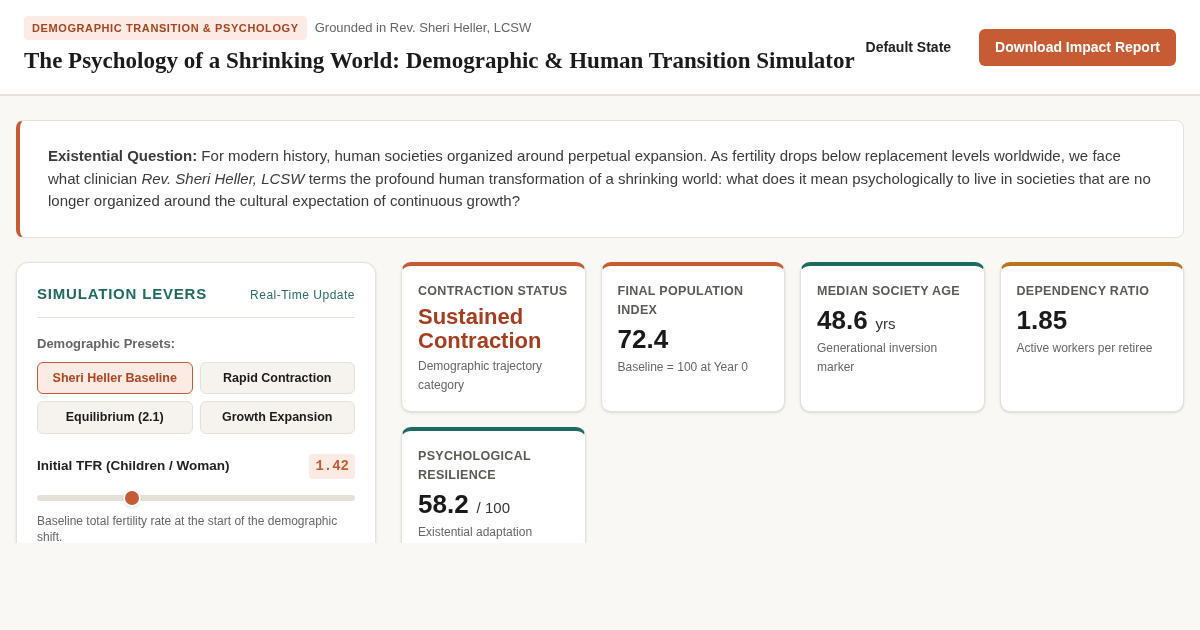 Image resolution: width=1200 pixels, height=630 pixels. I want to click on slider-label: Initial TFR (Children / Woman), so click(133, 466).